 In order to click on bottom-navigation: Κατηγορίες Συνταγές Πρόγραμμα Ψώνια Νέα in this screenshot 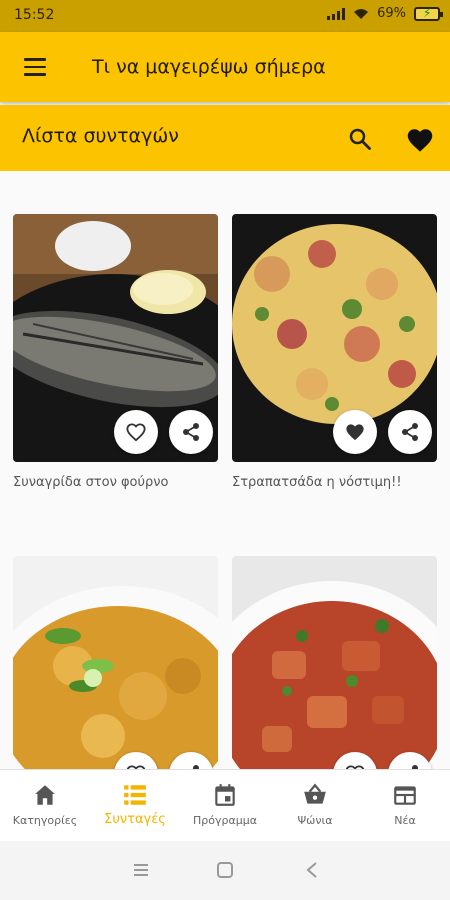, I will do `click(225, 805)`.